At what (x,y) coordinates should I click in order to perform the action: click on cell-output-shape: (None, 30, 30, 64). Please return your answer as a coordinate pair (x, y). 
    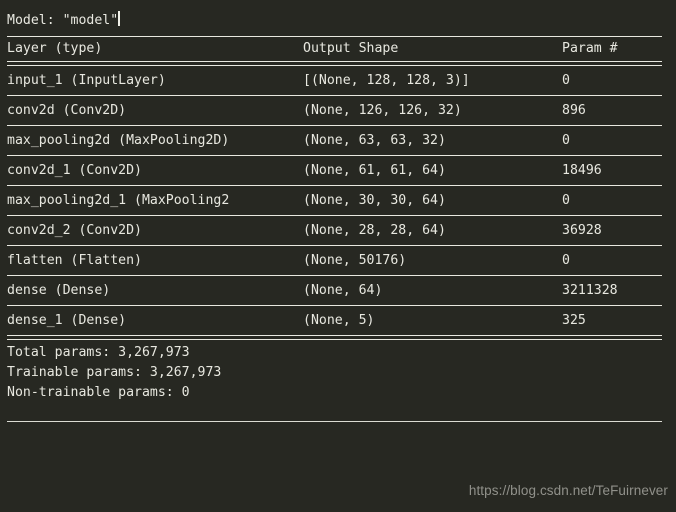
    Looking at the image, I should click on (374, 200).